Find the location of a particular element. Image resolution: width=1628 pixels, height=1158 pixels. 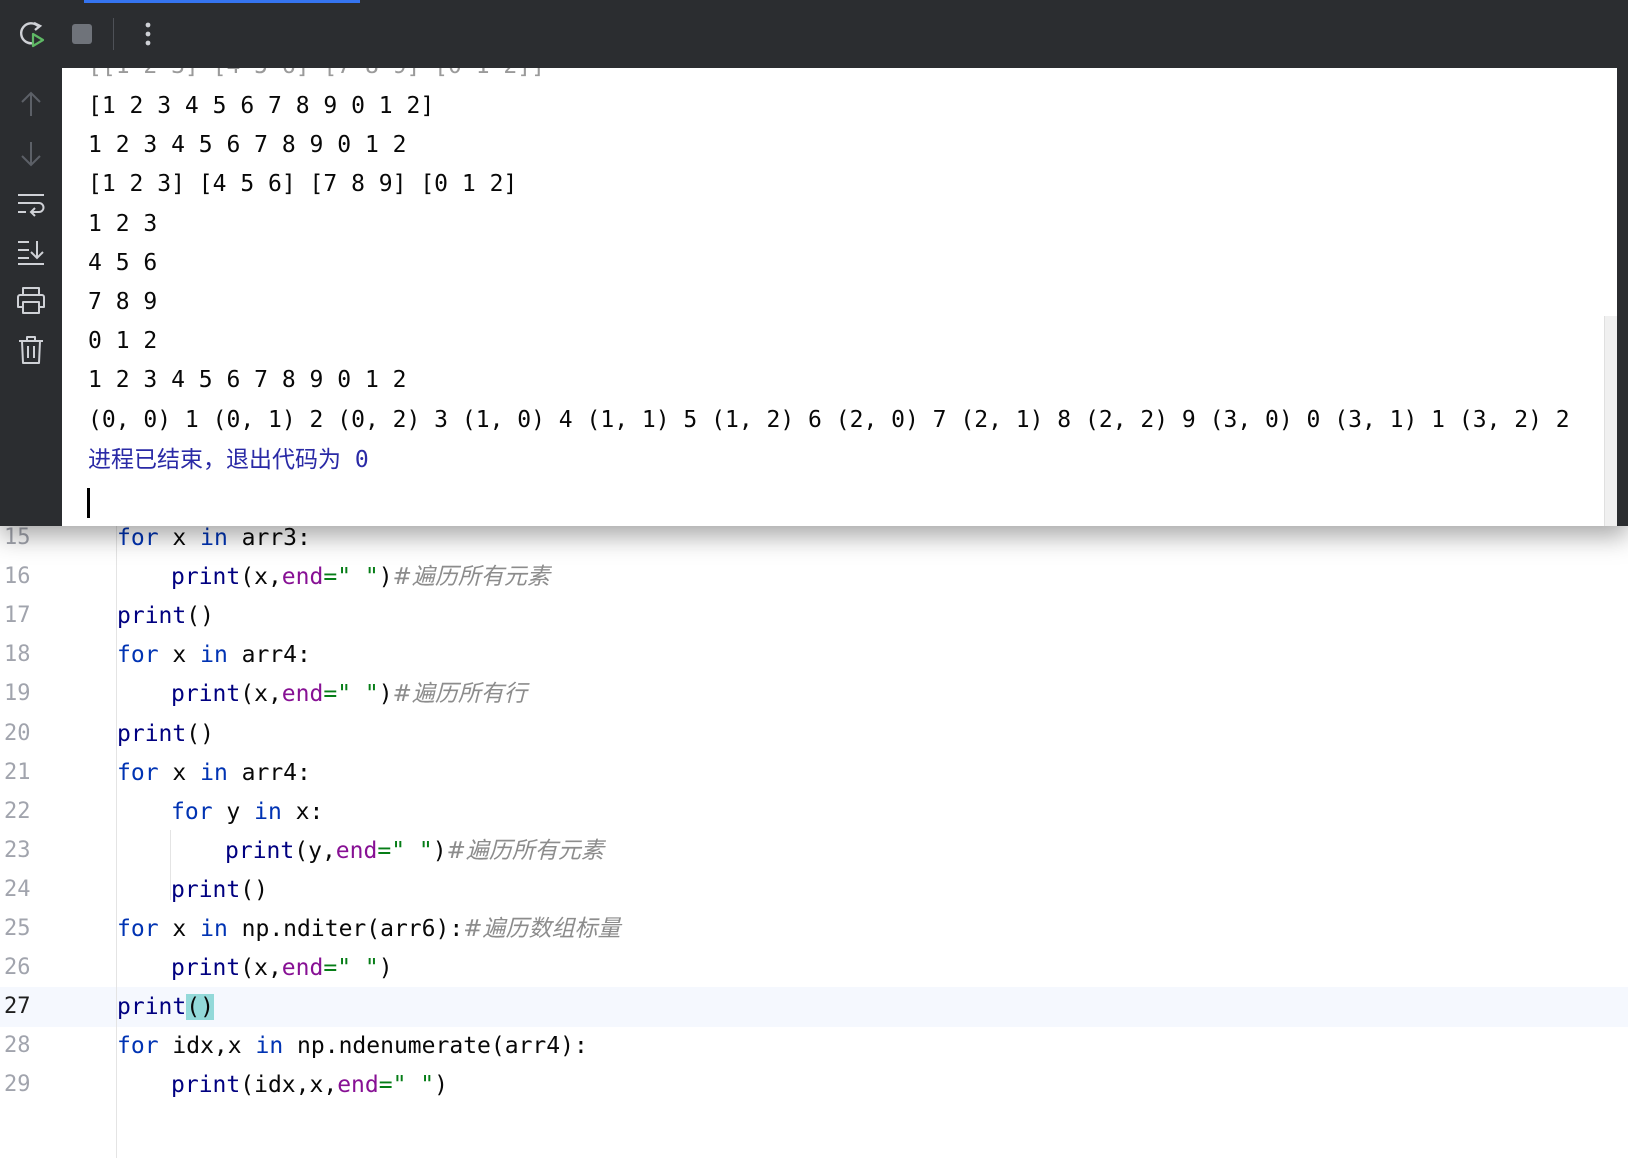

text-cursor is located at coordinates (88, 503).